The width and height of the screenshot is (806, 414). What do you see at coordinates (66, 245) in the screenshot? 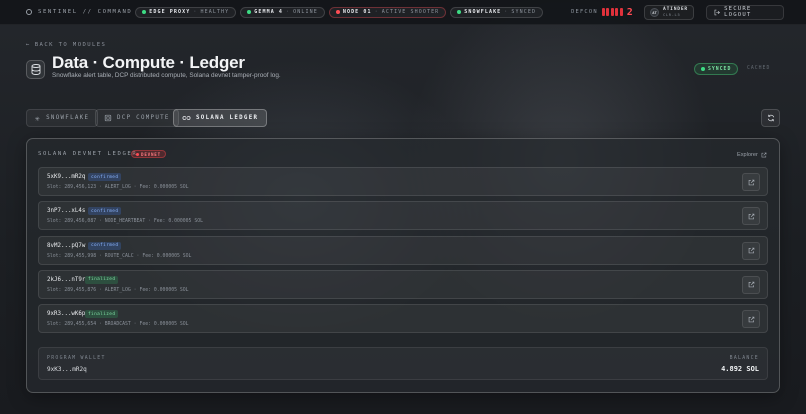
I see `tx-hash: 8vM2...pQ7w` at bounding box center [66, 245].